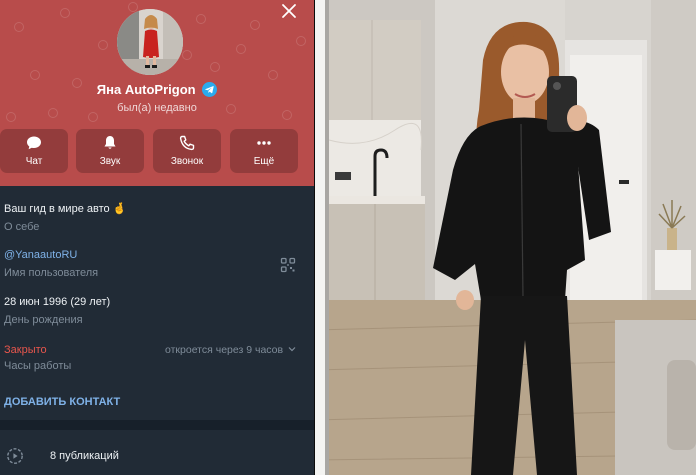  What do you see at coordinates (34, 143) in the screenshot?
I see `chat-icon` at bounding box center [34, 143].